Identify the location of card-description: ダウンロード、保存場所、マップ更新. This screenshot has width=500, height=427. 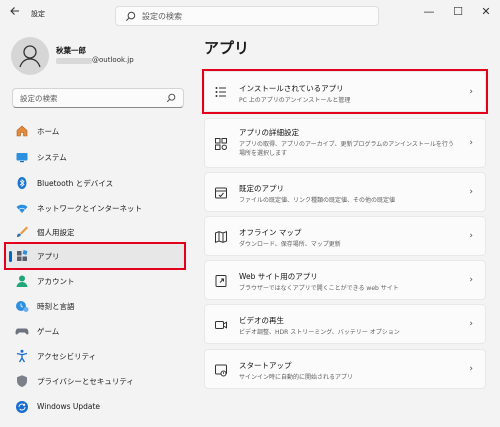
(290, 244).